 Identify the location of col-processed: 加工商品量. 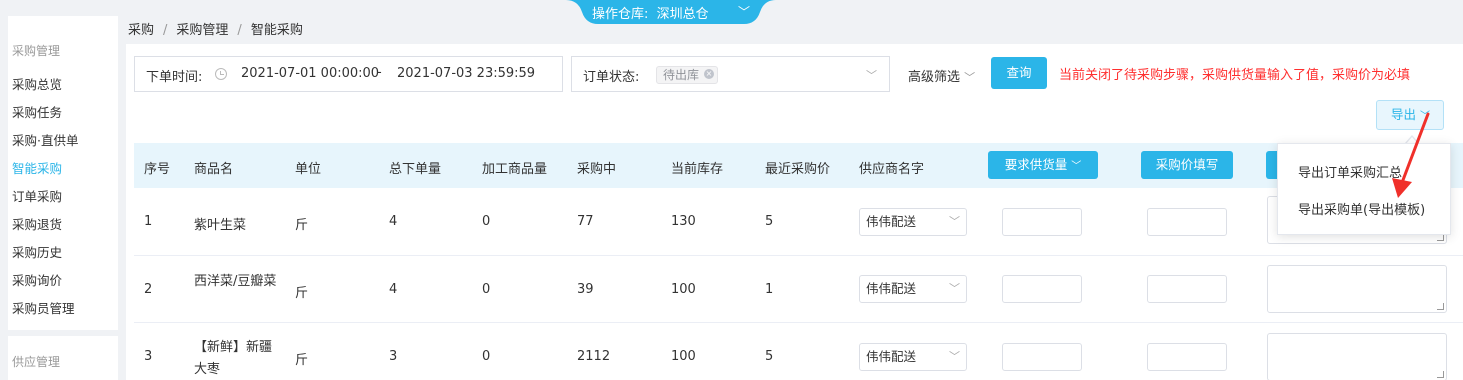
(515, 169).